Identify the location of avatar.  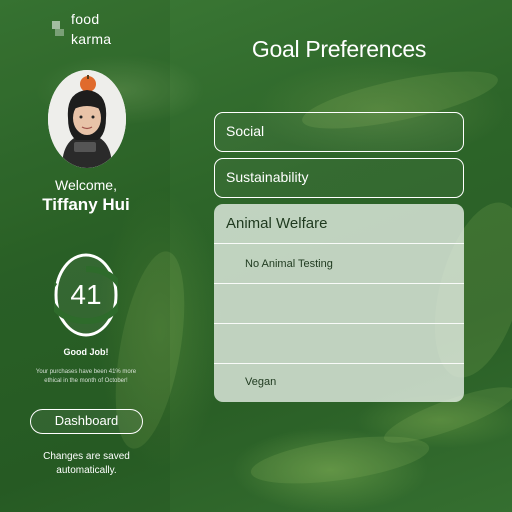
(87, 119).